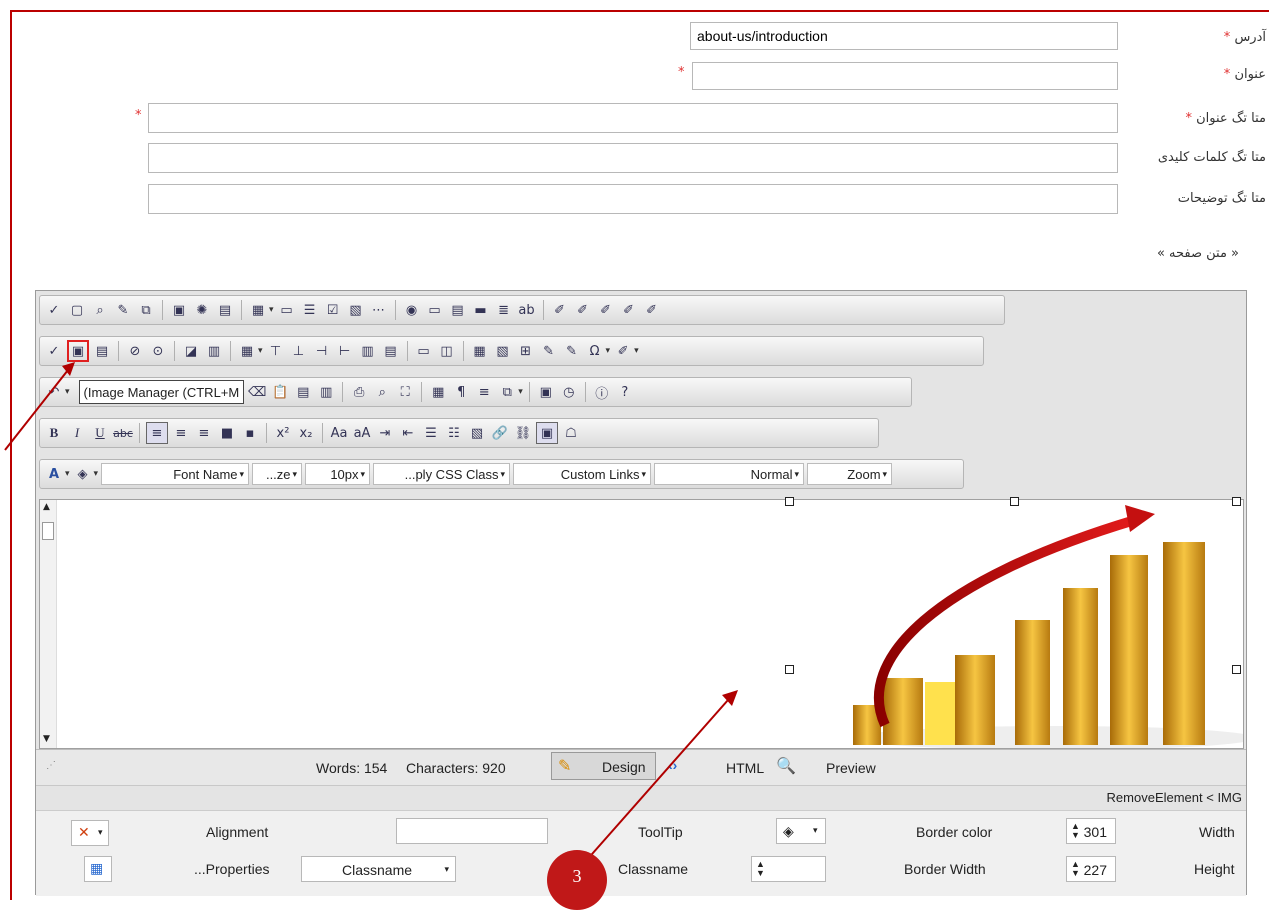  I want to click on step-badge: 3, so click(577, 880).